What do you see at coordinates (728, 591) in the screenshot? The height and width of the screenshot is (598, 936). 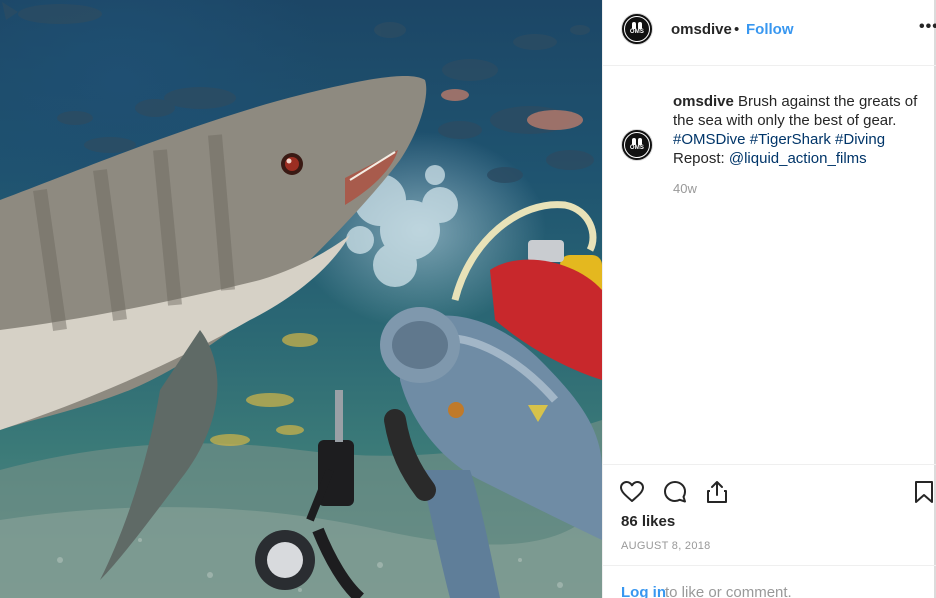 I see `login-prompt-text: to like or comment.` at bounding box center [728, 591].